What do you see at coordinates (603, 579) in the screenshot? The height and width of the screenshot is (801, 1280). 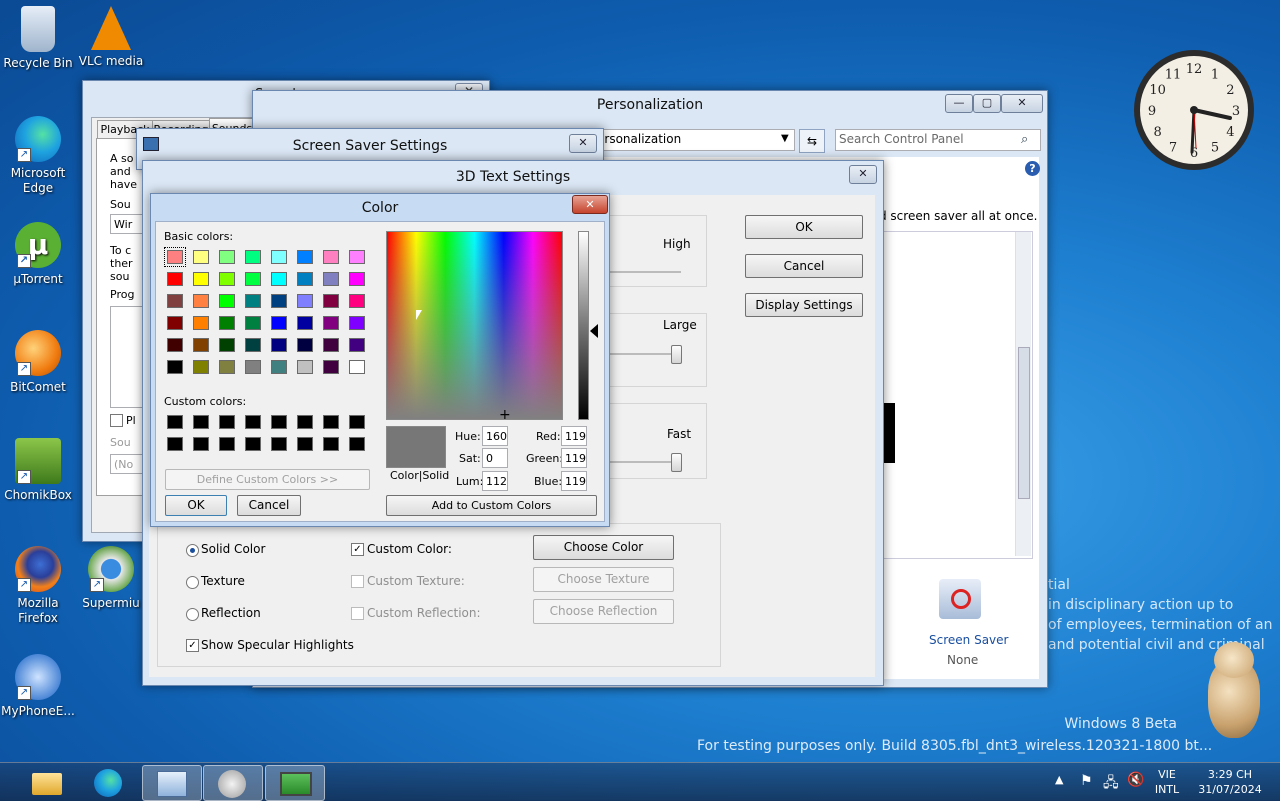 I see `choose-texture-button: Choose Texture` at bounding box center [603, 579].